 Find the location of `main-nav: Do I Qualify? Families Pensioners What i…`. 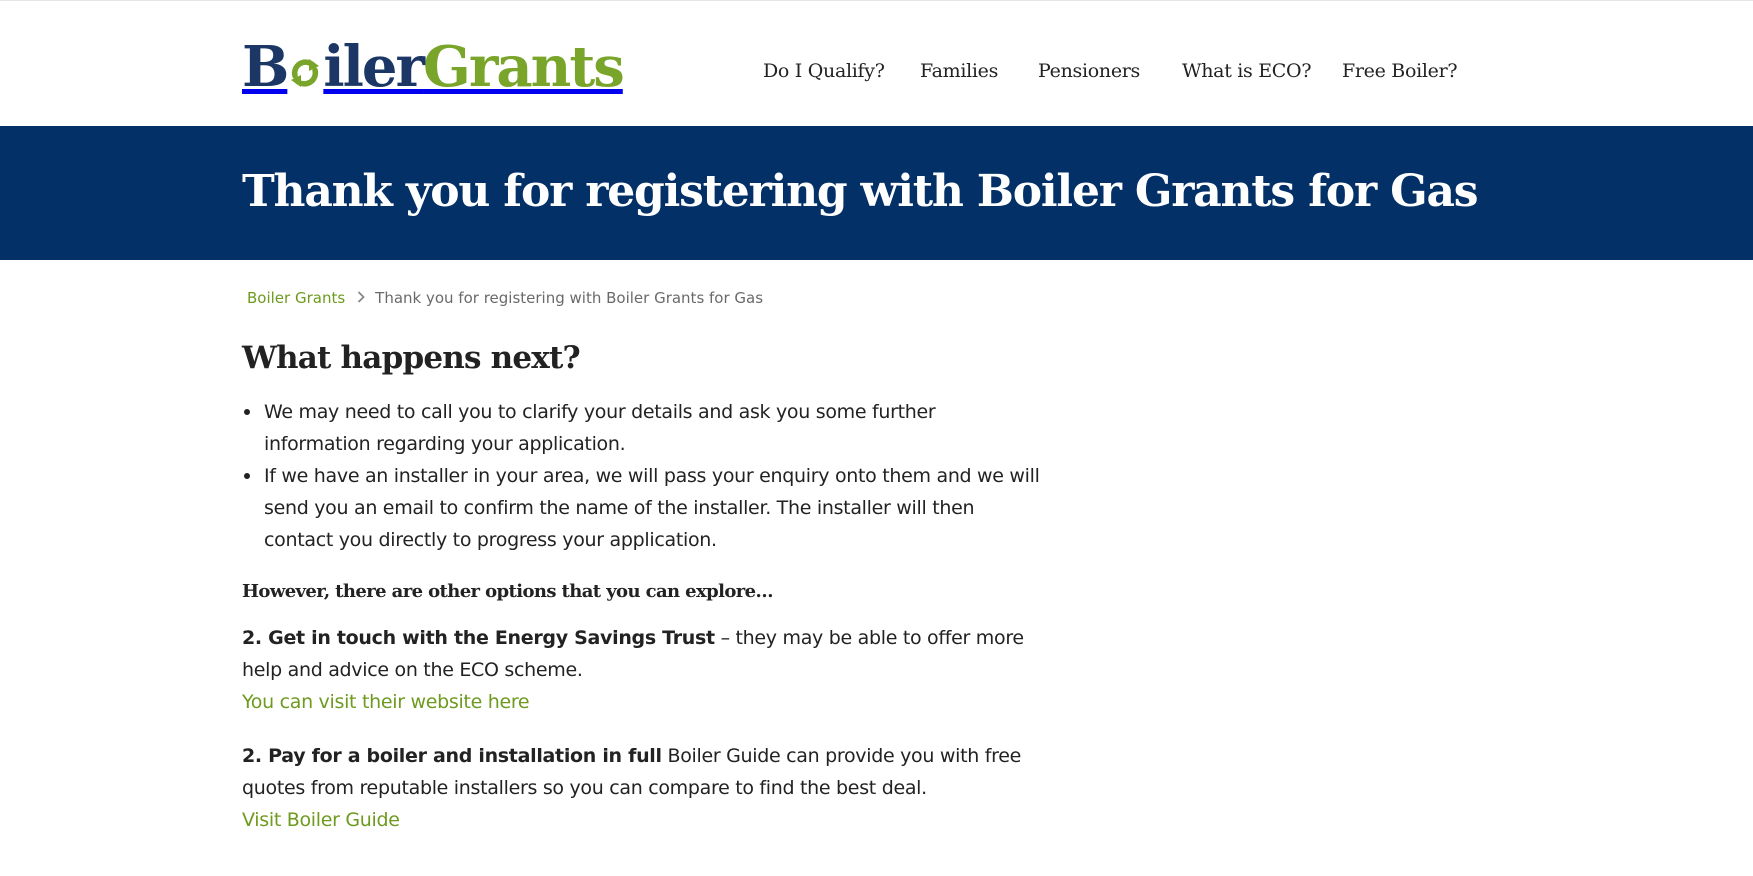

main-nav: Do I Qualify? Families Pensioners What i… is located at coordinates (876, 71).